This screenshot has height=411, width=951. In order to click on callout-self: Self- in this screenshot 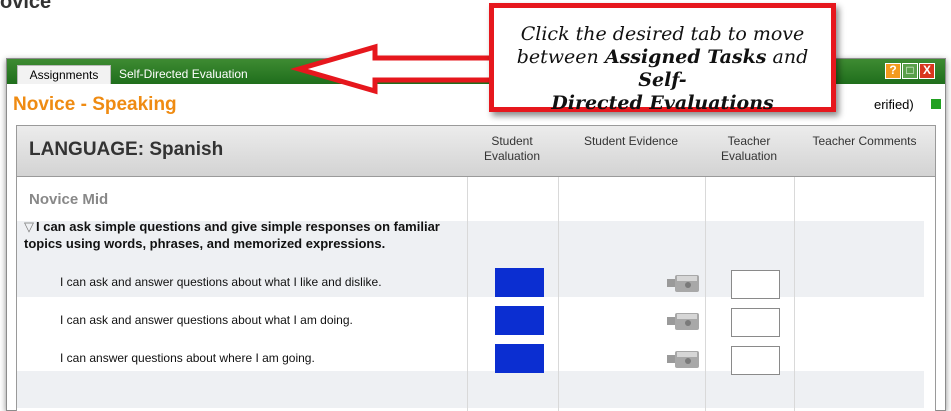, I will do `click(662, 80)`.